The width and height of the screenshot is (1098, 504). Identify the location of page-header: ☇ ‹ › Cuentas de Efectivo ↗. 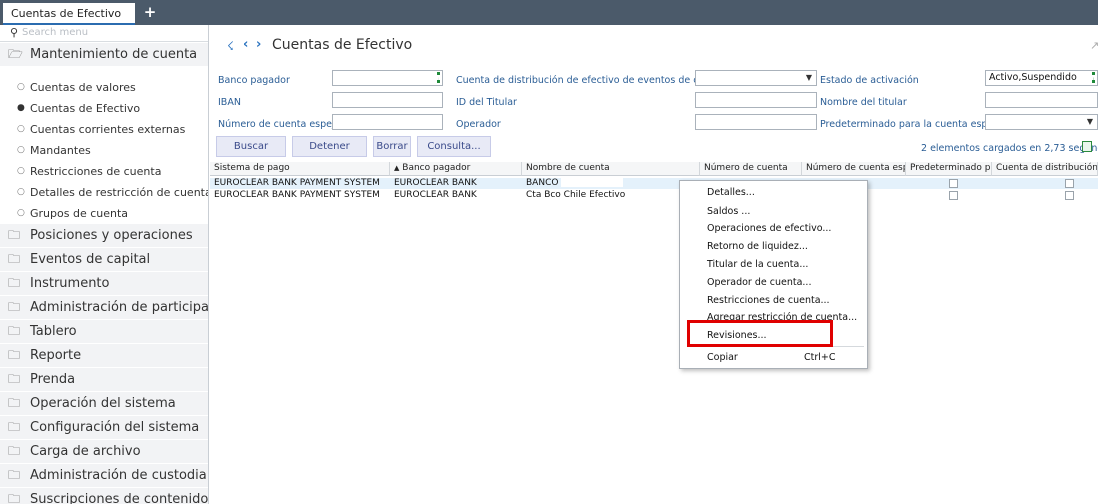
(654, 45).